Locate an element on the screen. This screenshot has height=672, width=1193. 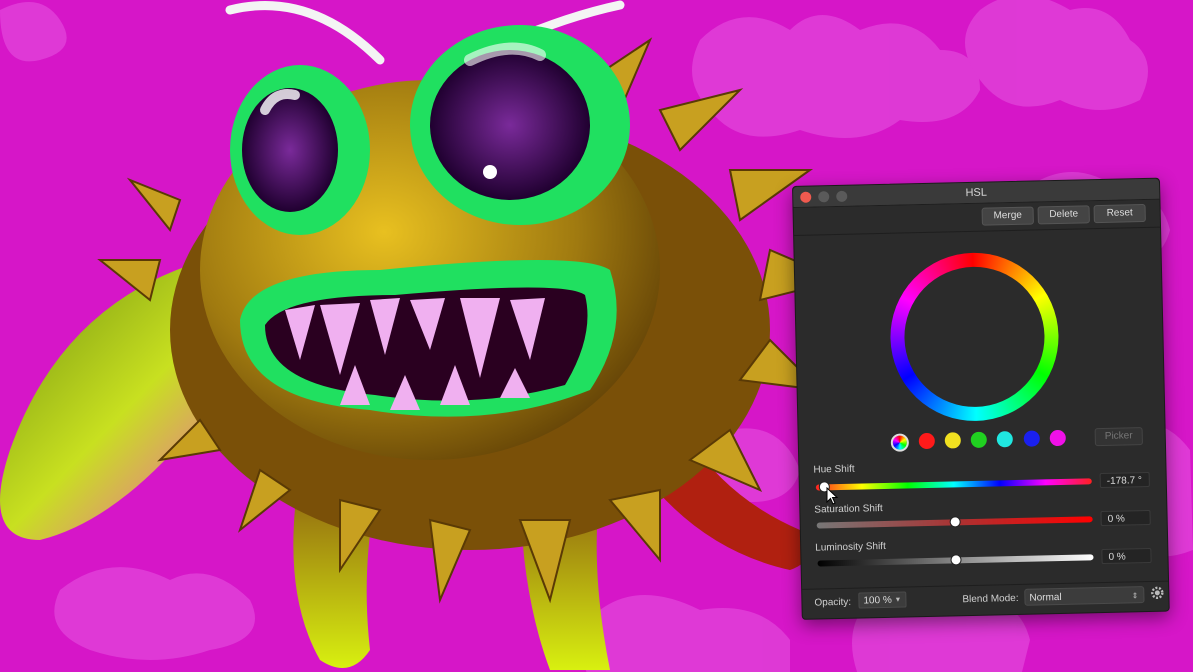
swatch-green is located at coordinates (978, 440).